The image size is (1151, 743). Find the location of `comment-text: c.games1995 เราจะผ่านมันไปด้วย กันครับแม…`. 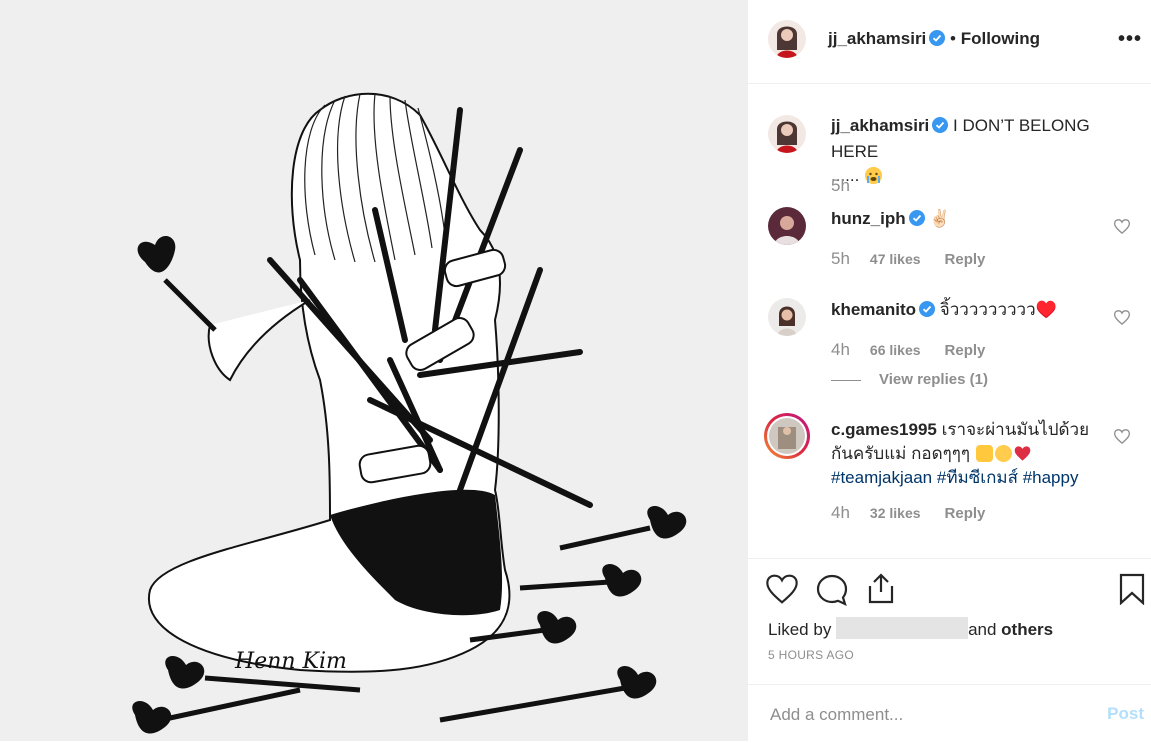

comment-text: c.games1995 เราจะผ่านมันไปด้วย กันครับแม… is located at coordinates (976, 454).